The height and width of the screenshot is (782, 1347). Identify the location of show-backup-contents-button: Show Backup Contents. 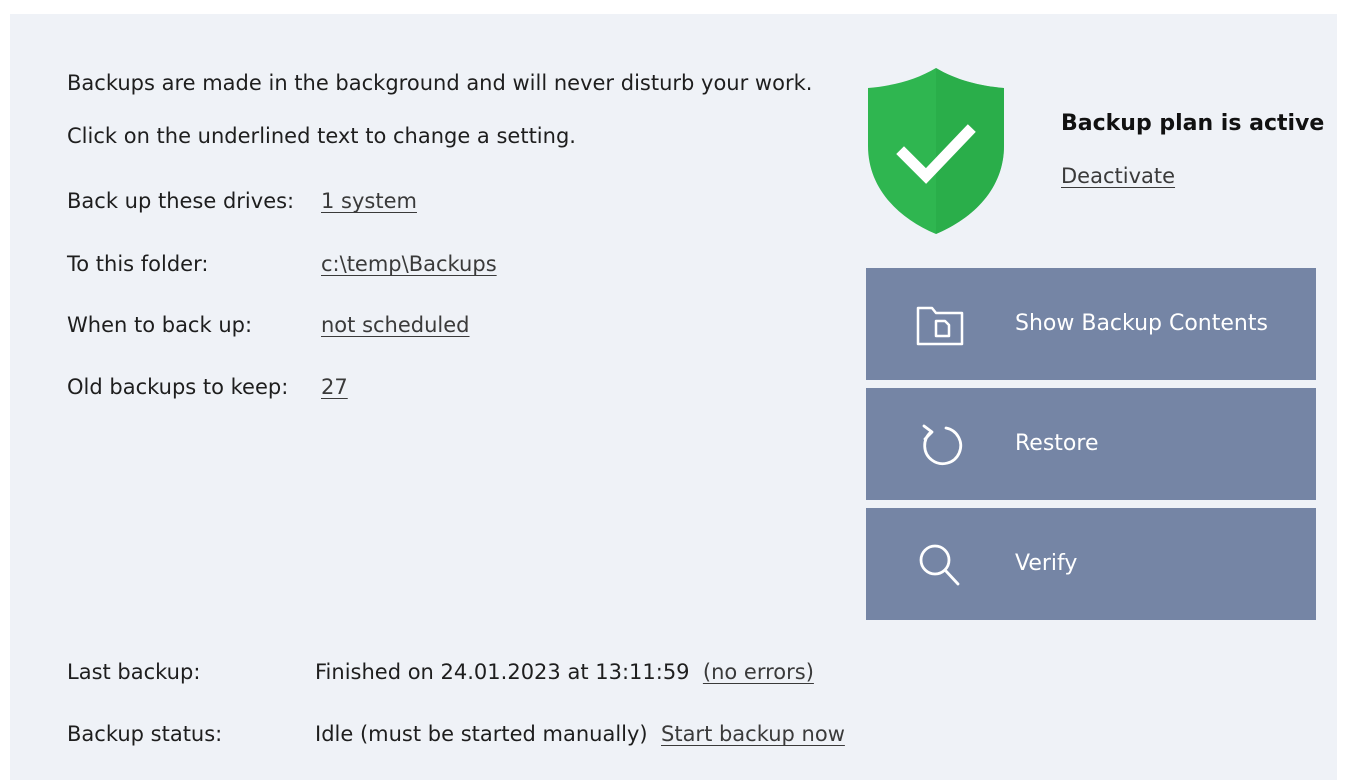
(1091, 324).